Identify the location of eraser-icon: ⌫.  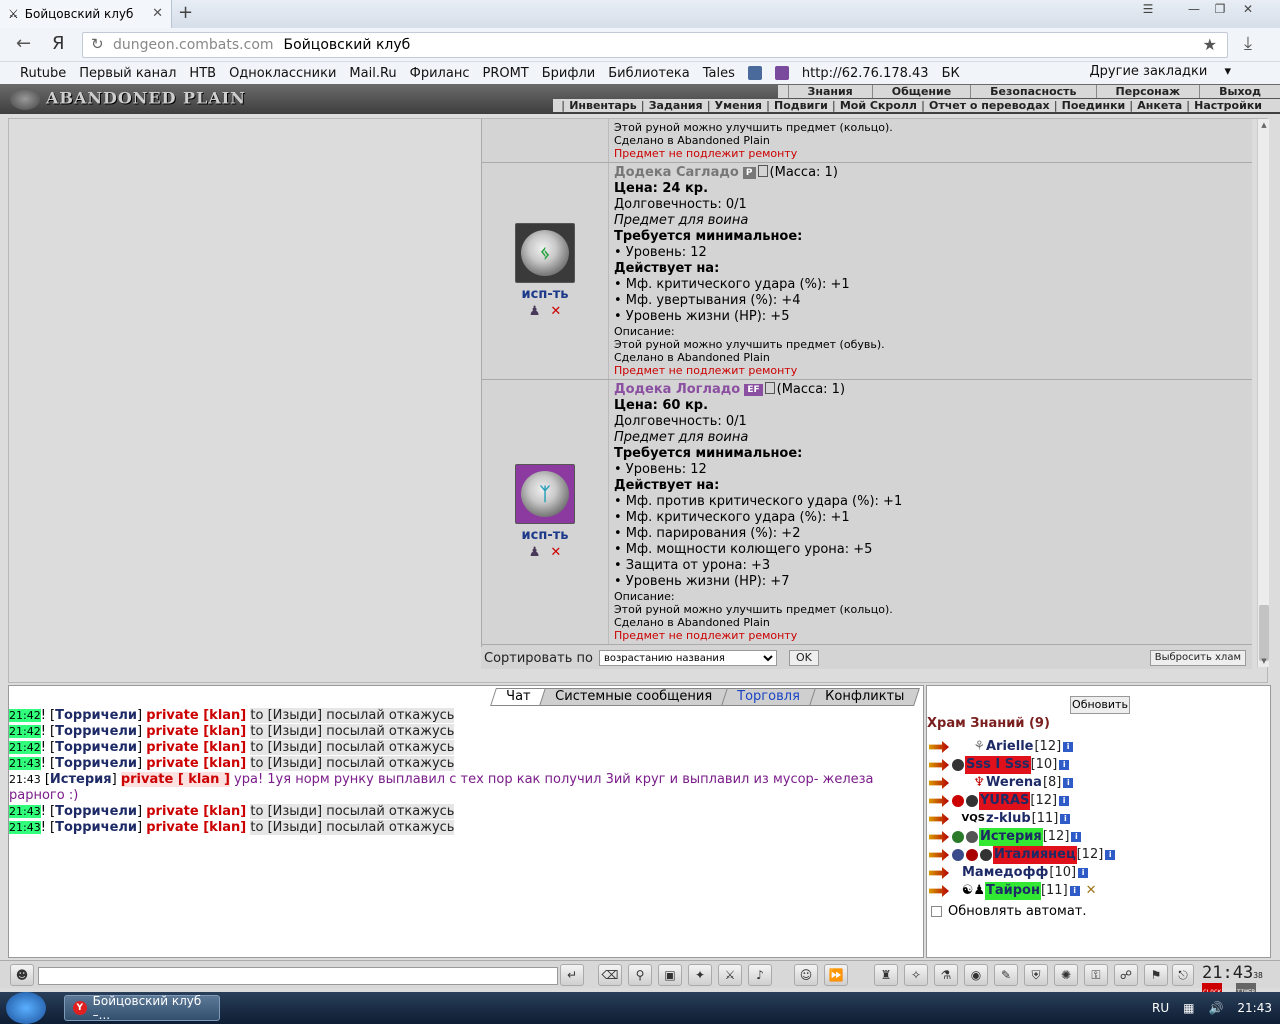
(610, 975).